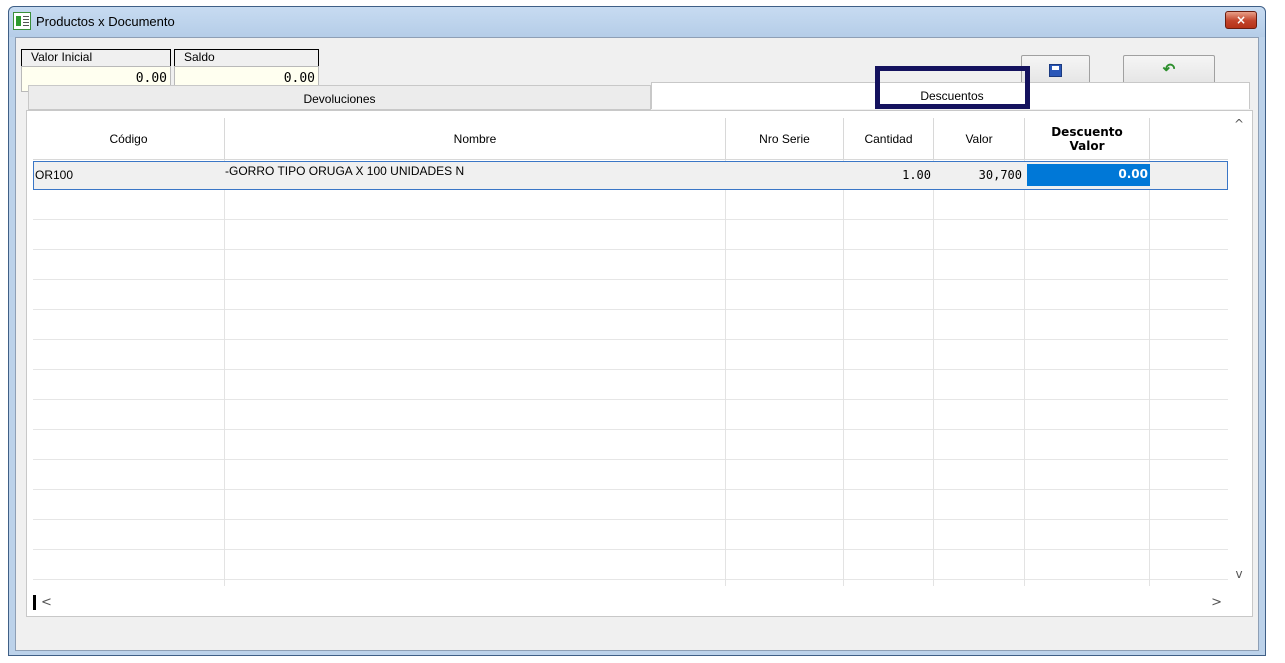 The height and width of the screenshot is (663, 1285). I want to click on col-header-nro-serie: Nro Serie, so click(785, 139).